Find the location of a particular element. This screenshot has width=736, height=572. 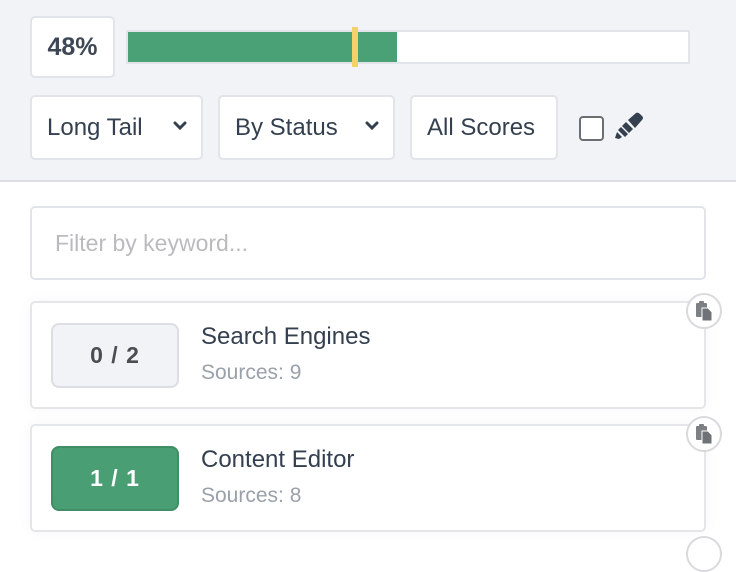

item-sources: Sources: 9 is located at coordinates (251, 372).